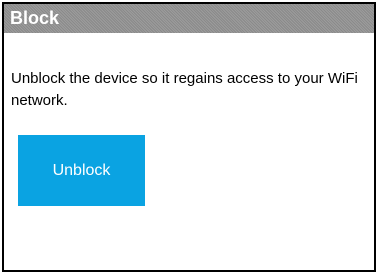  Describe the element at coordinates (81, 170) in the screenshot. I see `unblock-button: Unblock` at that location.